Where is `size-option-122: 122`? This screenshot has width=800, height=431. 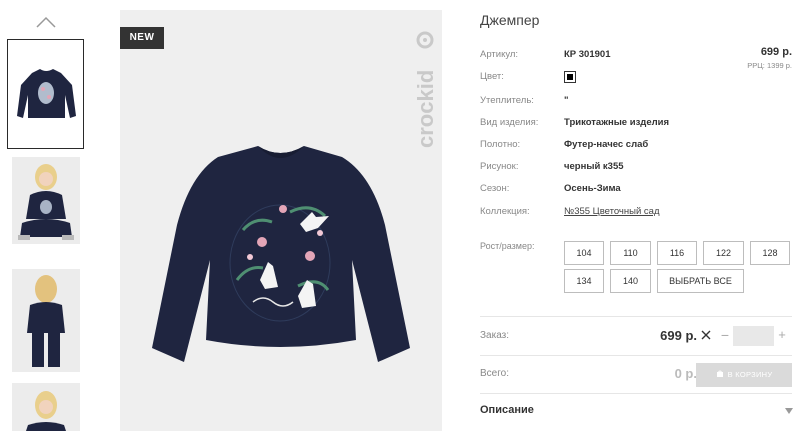 size-option-122: 122 is located at coordinates (723, 253).